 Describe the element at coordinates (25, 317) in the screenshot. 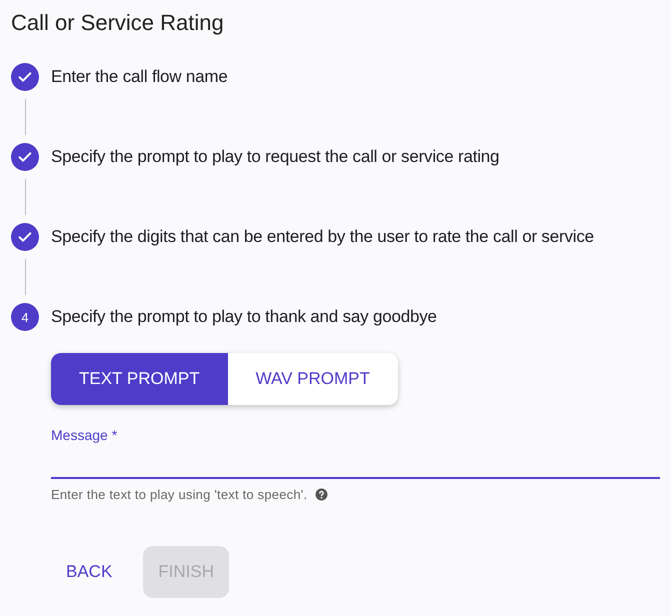

I see `step-number: 4` at that location.